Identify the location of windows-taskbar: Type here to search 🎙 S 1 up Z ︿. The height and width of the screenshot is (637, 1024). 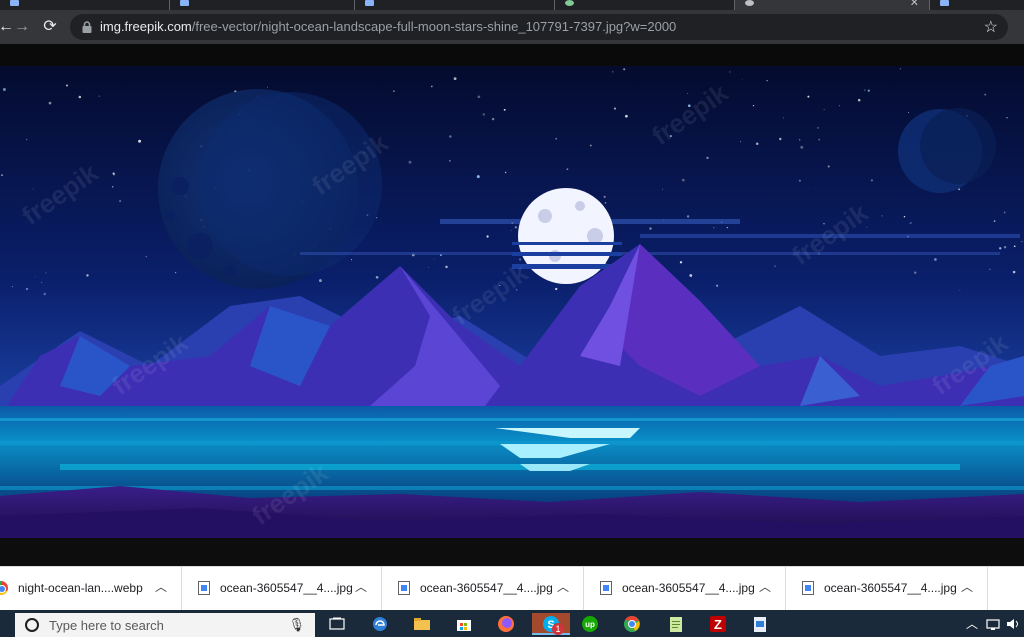
(512, 623).